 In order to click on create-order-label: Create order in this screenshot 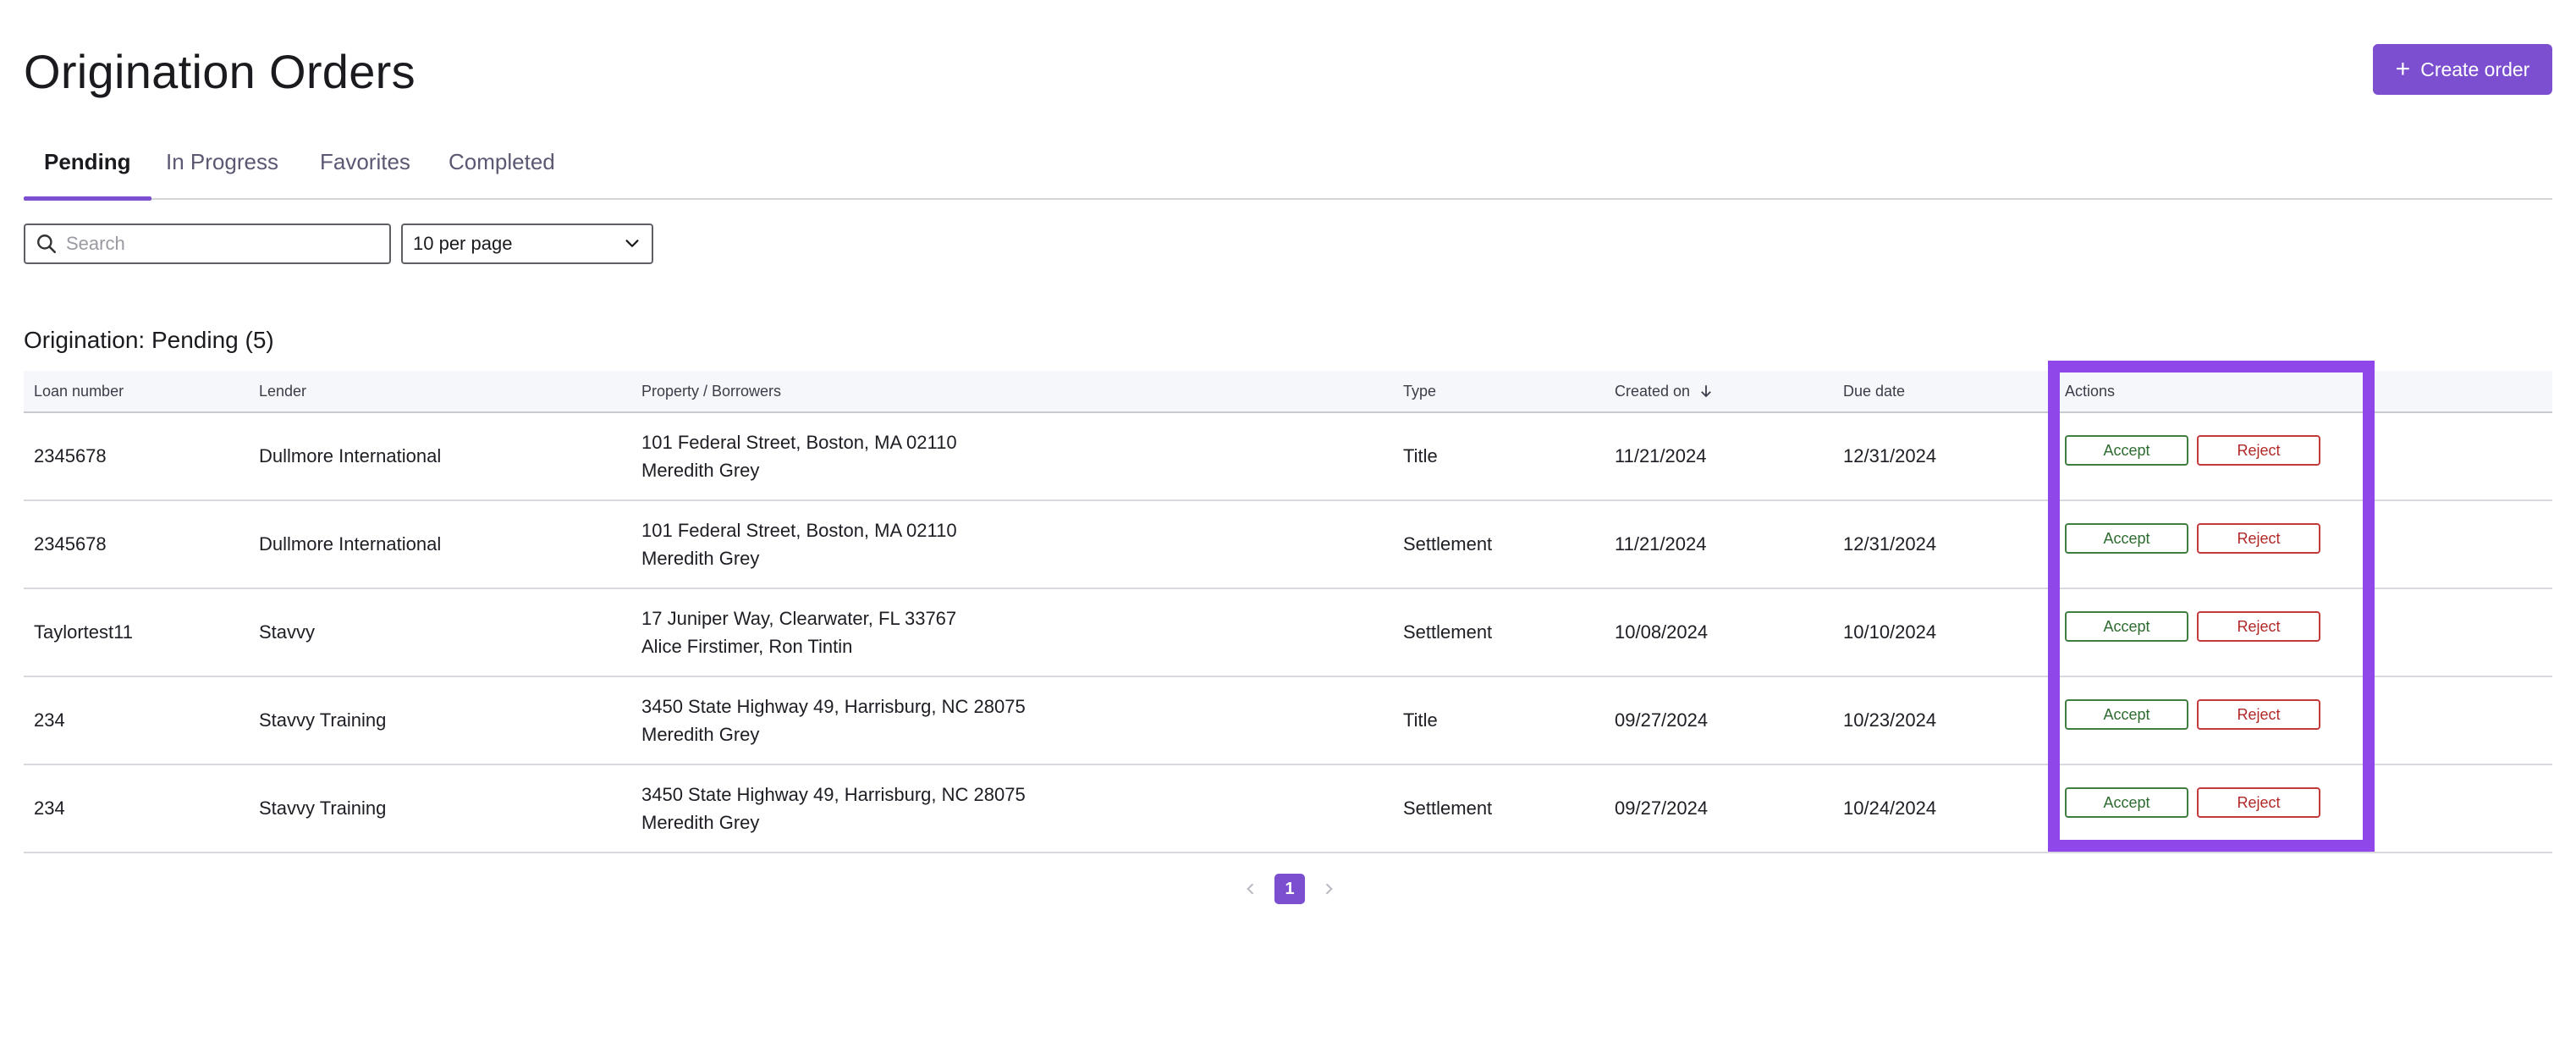, I will do `click(2475, 69)`.